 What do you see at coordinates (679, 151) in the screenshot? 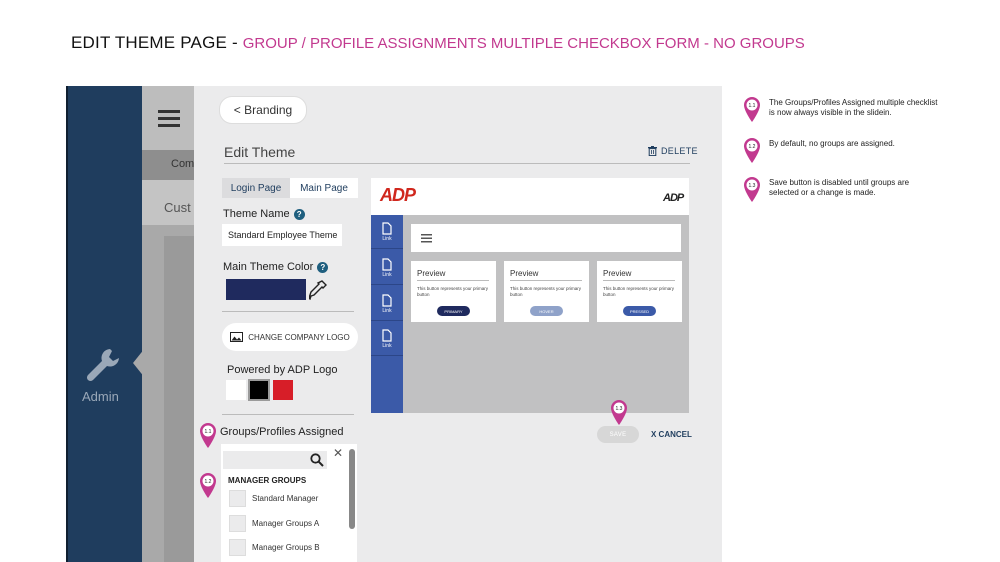
I see `delete-label: DELETE` at bounding box center [679, 151].